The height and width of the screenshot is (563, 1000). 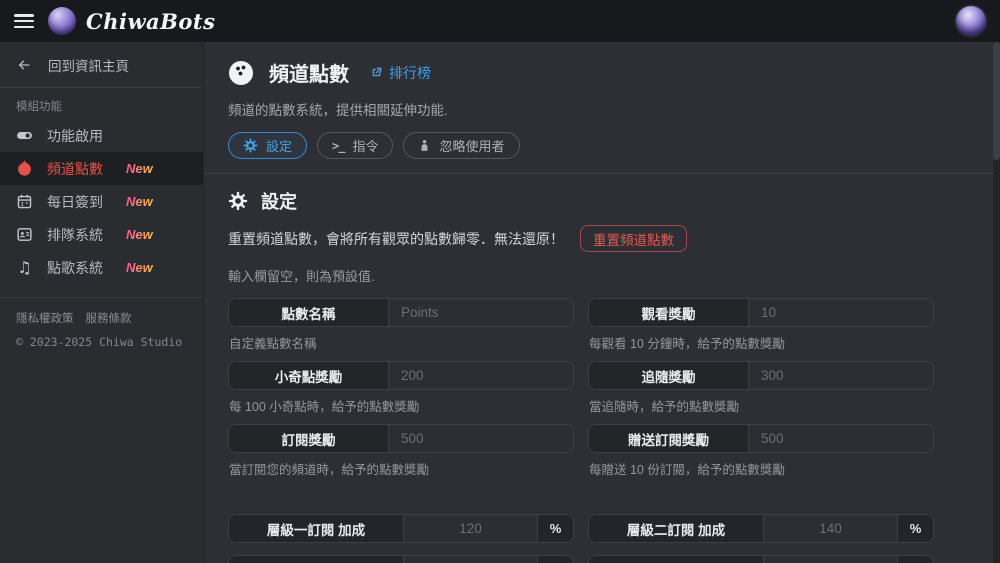 I want to click on field-tier1-bonus: 層級一訂閱 加成 %, so click(x=401, y=528).